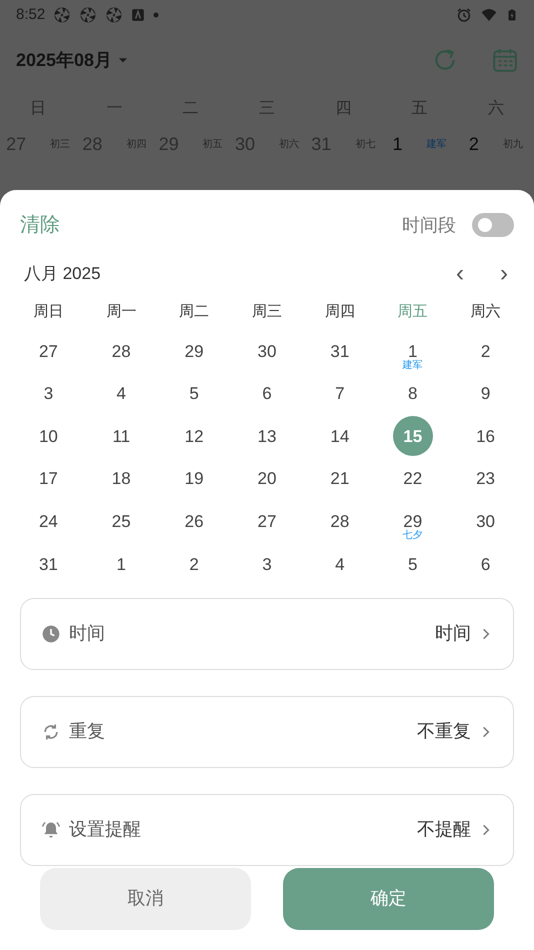 The width and height of the screenshot is (534, 950). I want to click on day-cell: 8, so click(412, 394).